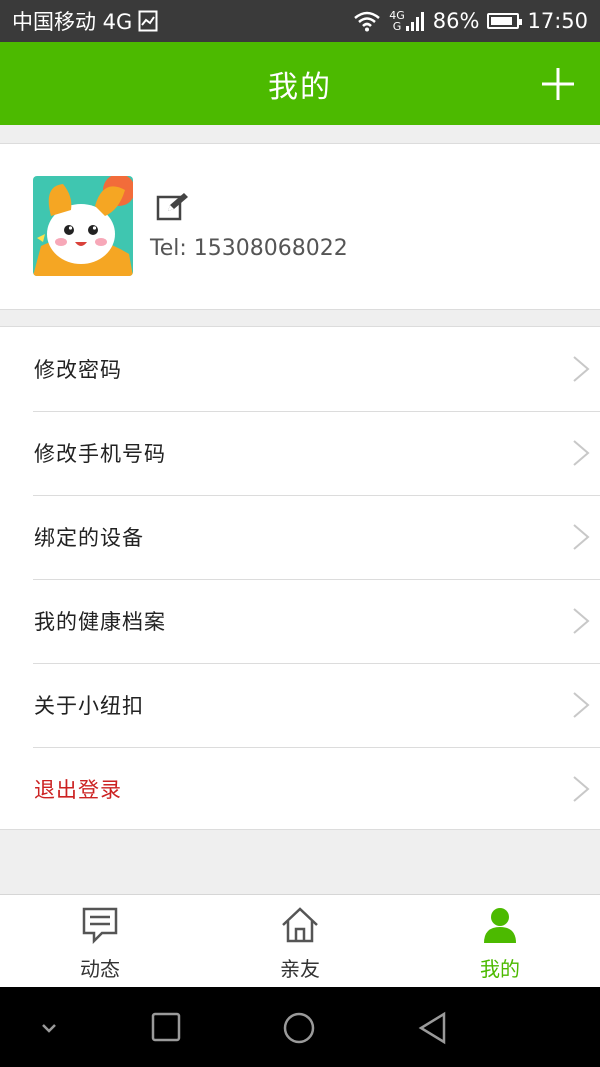  I want to click on menu-item-label: 绑定的设备, so click(89, 538).